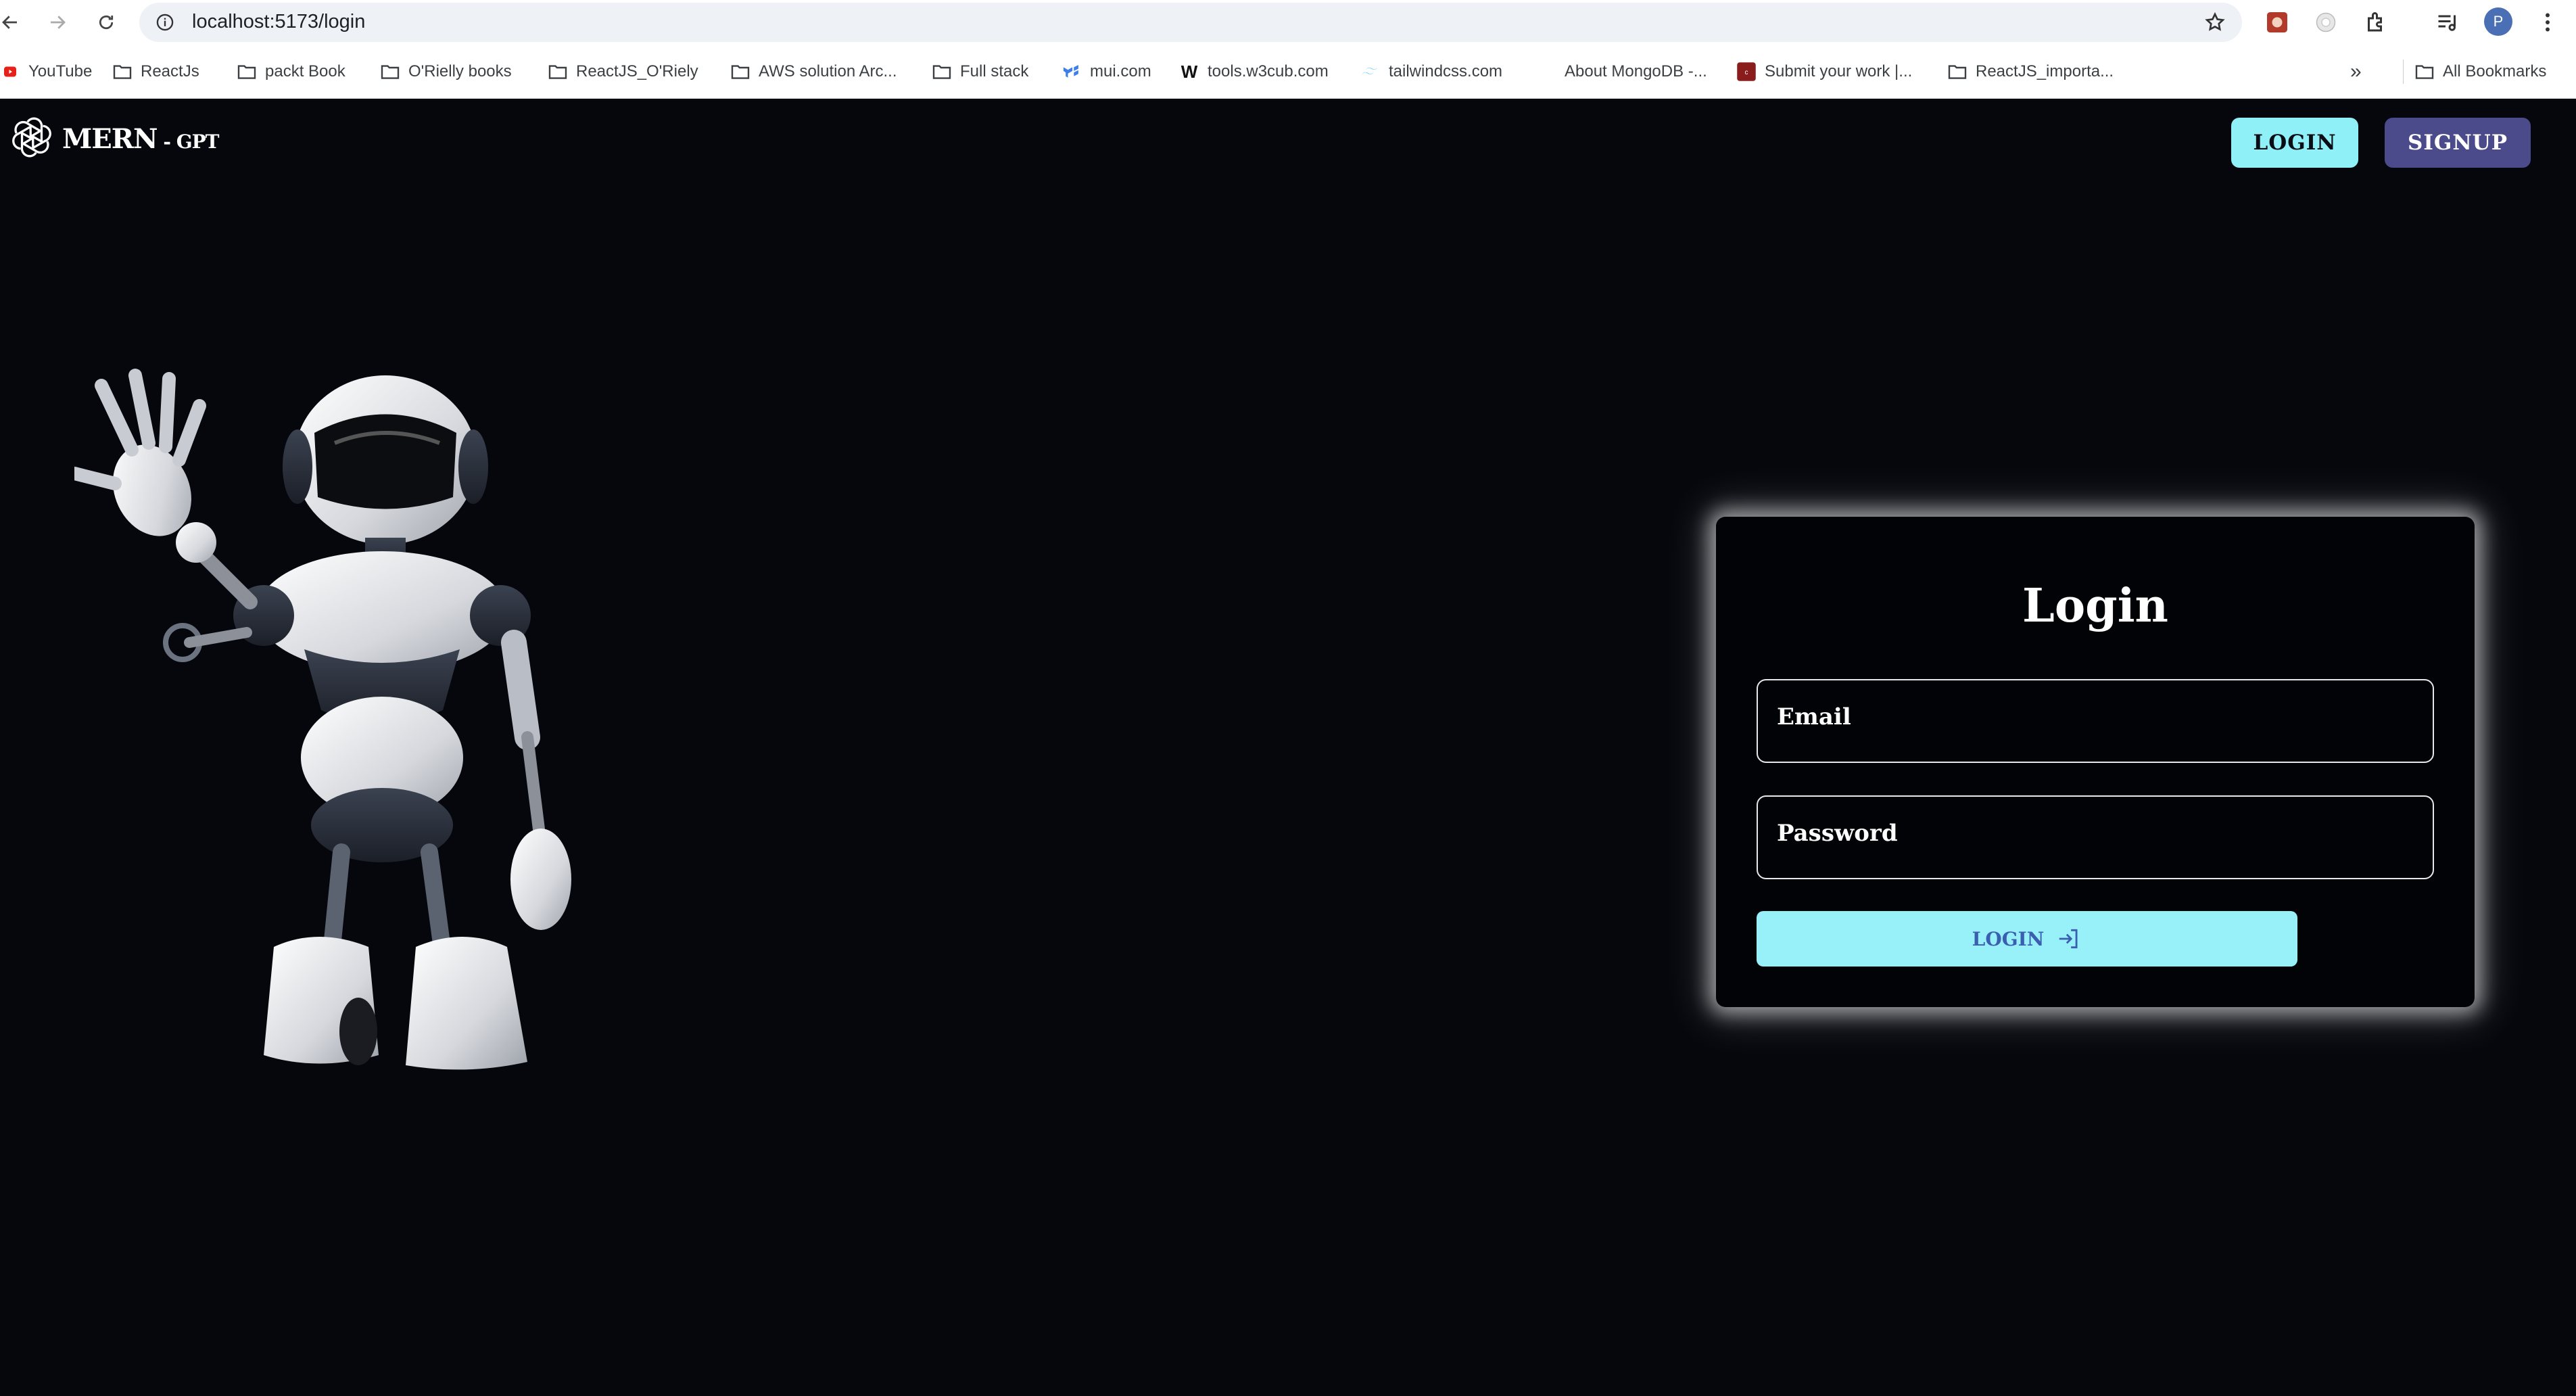 The height and width of the screenshot is (1396, 2576). Describe the element at coordinates (2356, 72) in the screenshot. I see `bookmarks-overflow-button: »` at that location.